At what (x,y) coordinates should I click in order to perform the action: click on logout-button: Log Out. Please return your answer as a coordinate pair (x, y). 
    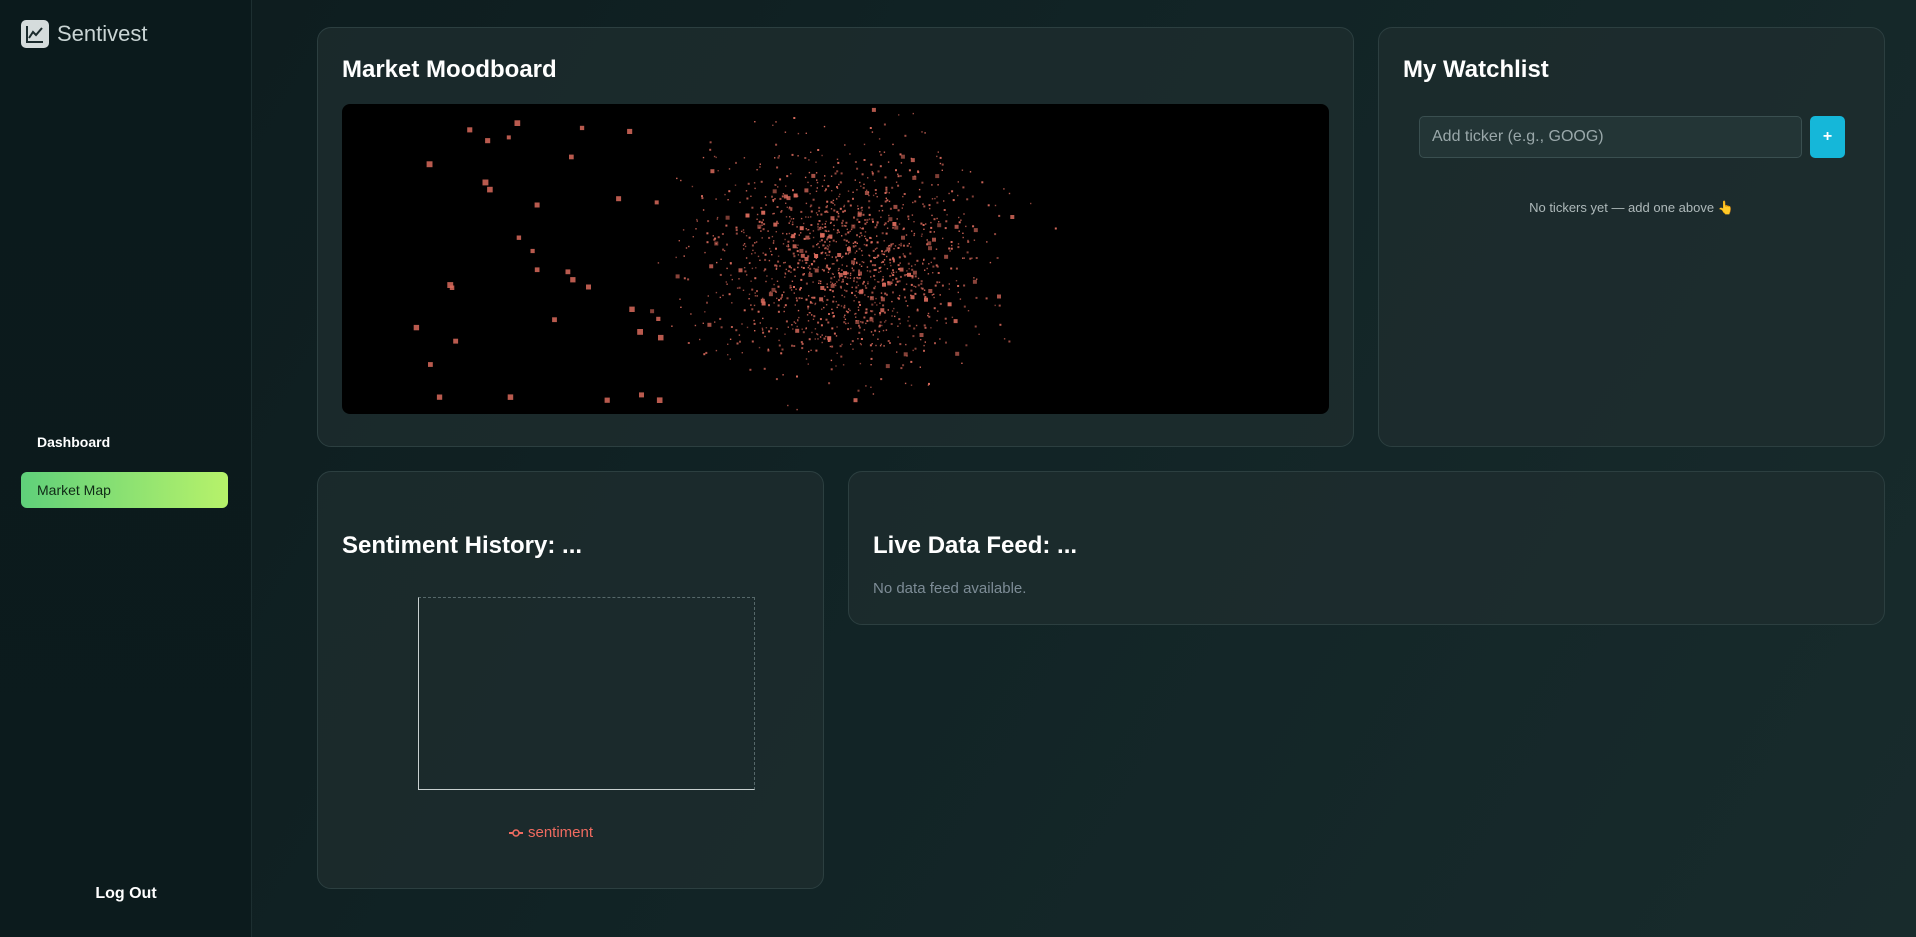
    Looking at the image, I should click on (126, 894).